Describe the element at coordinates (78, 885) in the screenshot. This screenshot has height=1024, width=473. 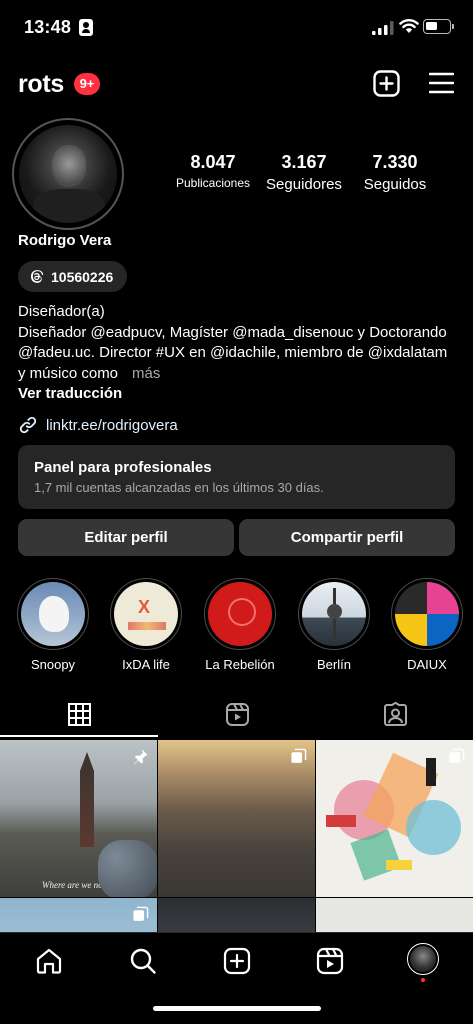
I see `post-caption-overlay: Where are we now?` at that location.